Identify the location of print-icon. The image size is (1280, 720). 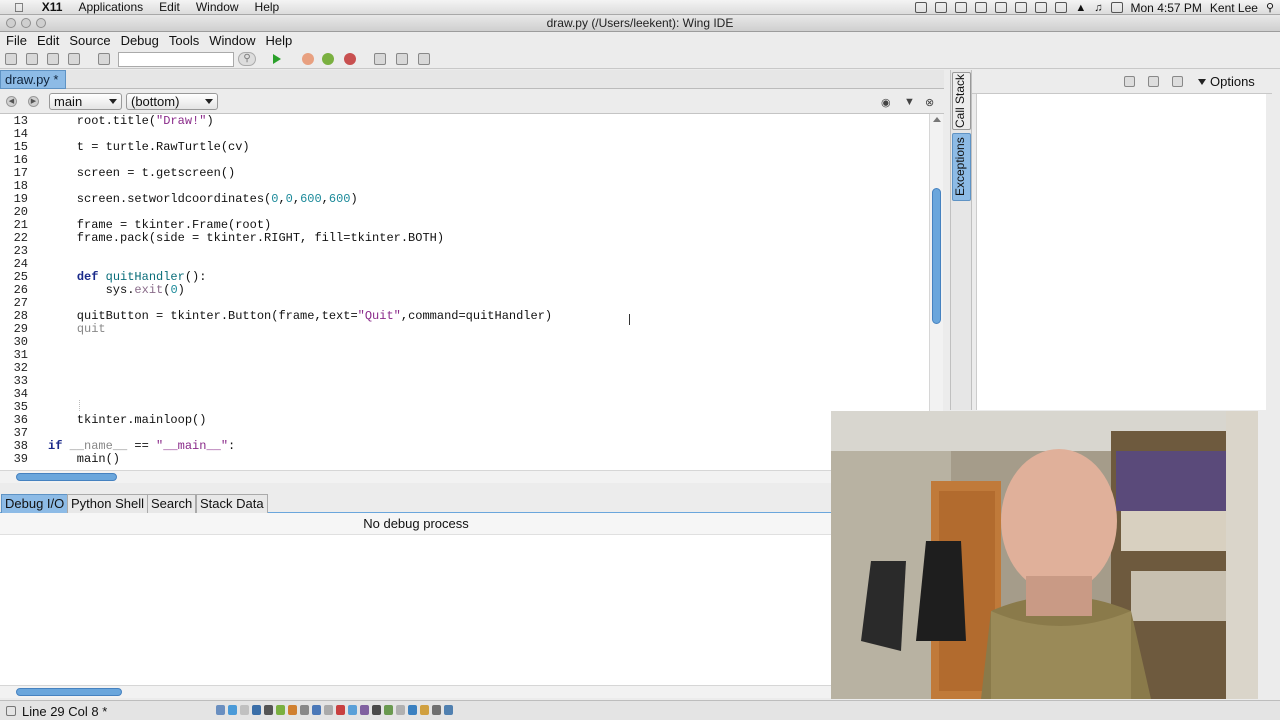
(104, 59).